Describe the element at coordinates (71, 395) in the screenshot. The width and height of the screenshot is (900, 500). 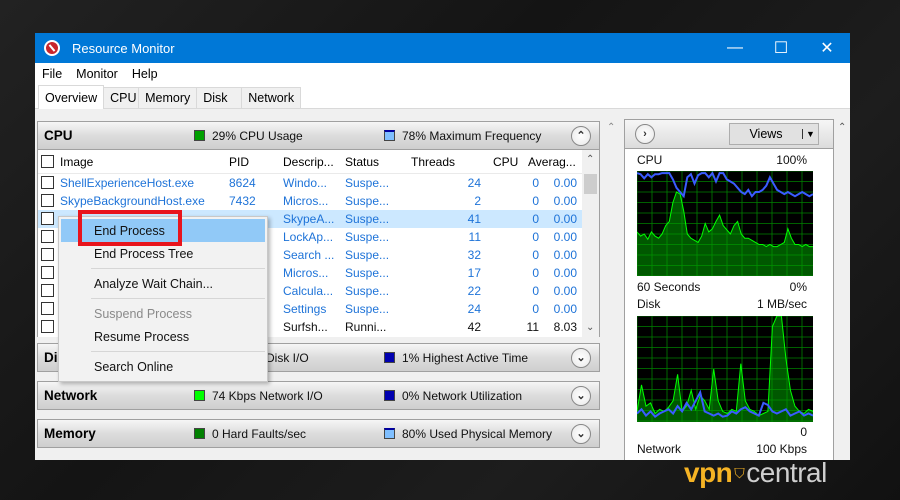
I see `network-section-title: Network` at that location.